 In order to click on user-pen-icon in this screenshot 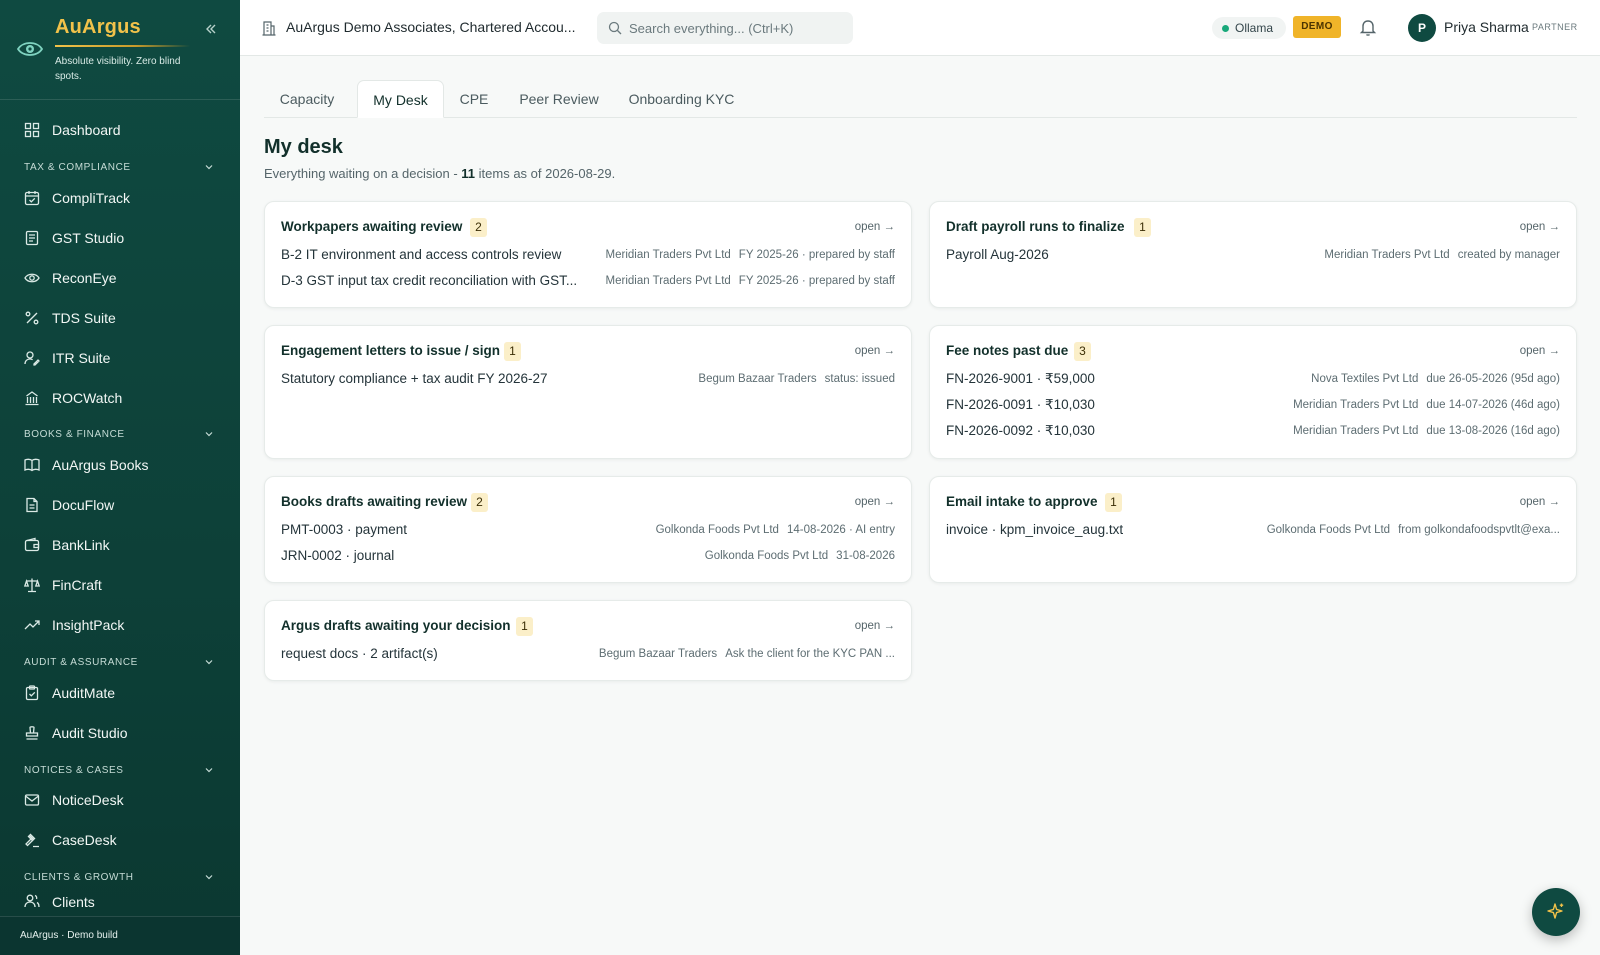, I will do `click(32, 358)`.